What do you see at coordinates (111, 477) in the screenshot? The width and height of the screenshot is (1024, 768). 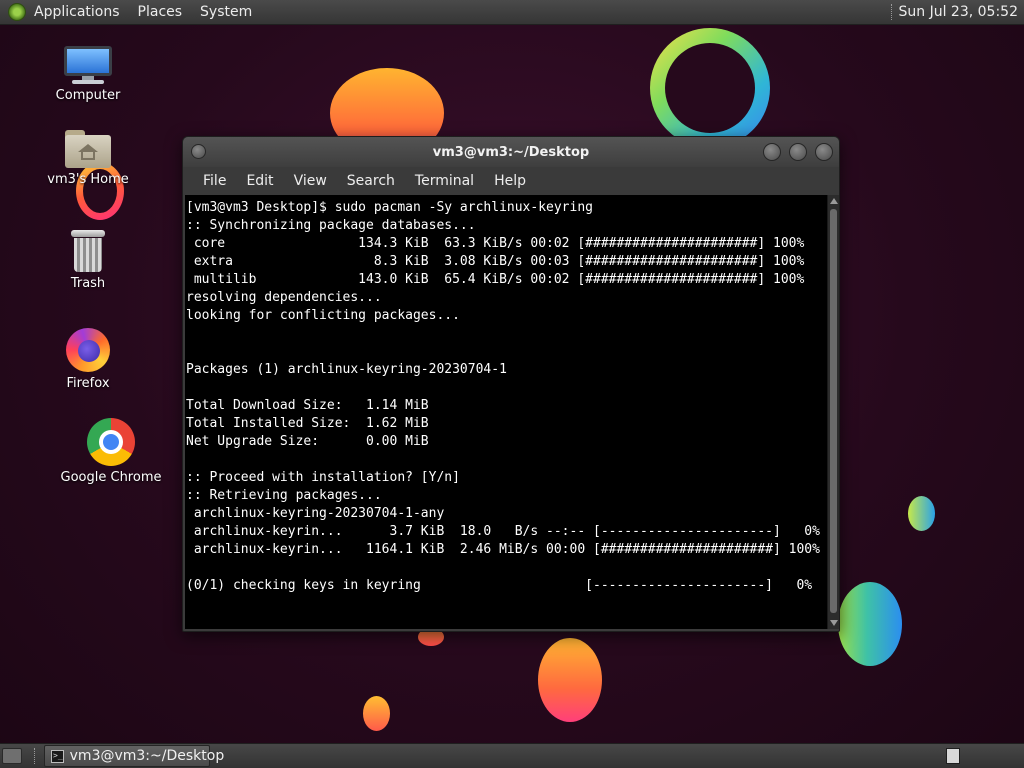 I see `desktop-icon-label: Google Chrome` at bounding box center [111, 477].